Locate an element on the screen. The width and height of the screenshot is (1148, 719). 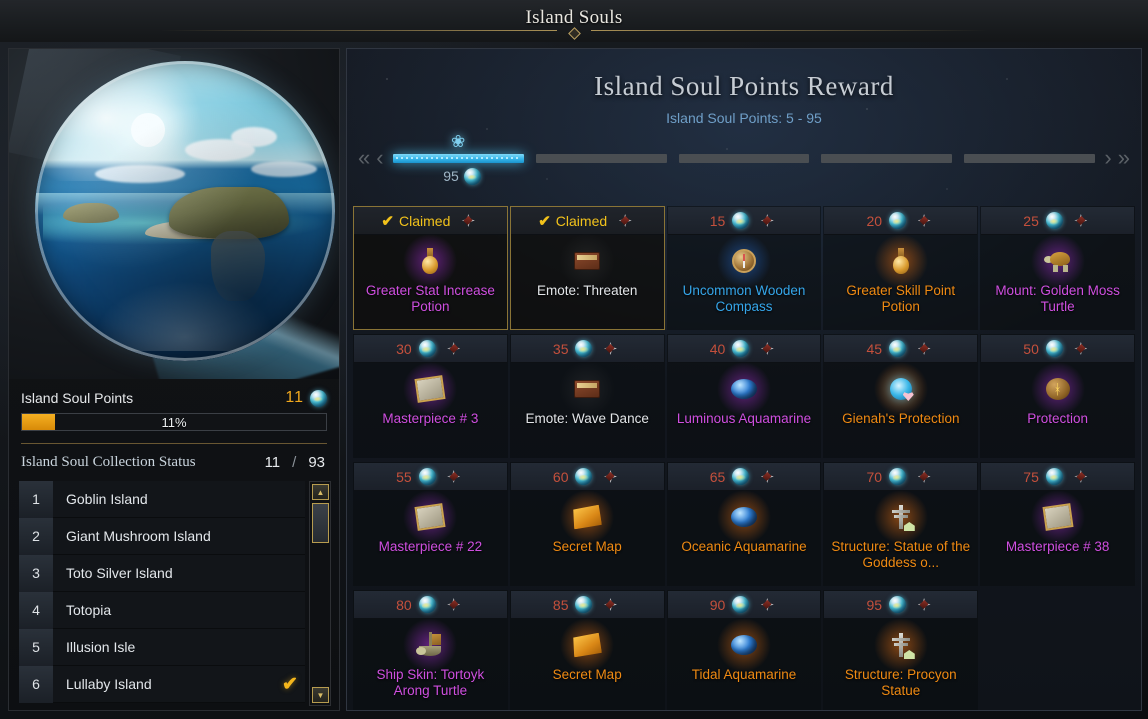
reward-cell: 45 Gienah's Protection is located at coordinates (901, 396).